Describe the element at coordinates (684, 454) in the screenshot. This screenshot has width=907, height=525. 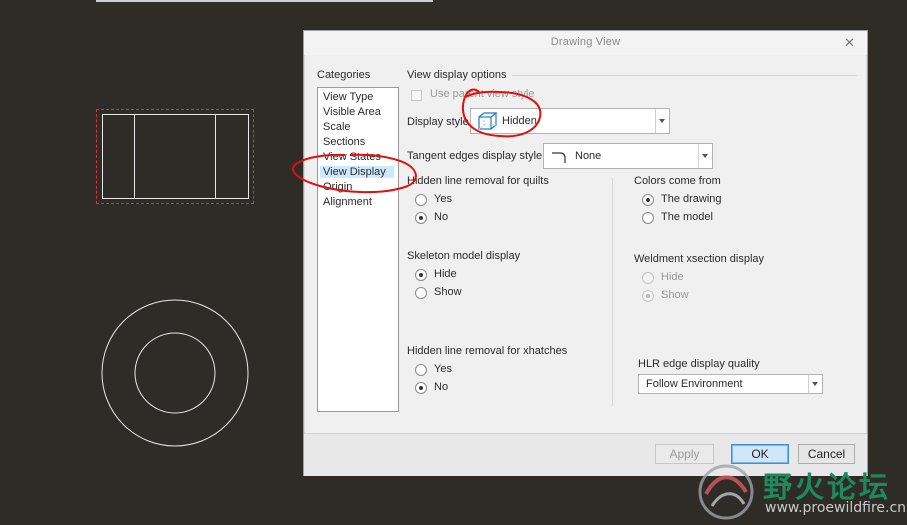
I see `apply-button: Apply` at that location.